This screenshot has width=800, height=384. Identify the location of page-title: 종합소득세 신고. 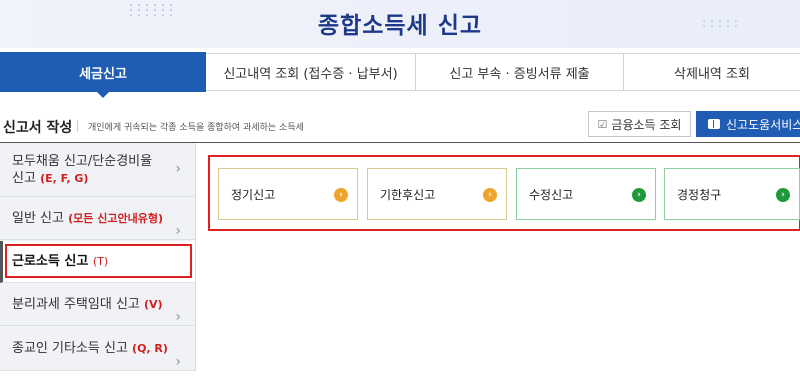
(400, 26).